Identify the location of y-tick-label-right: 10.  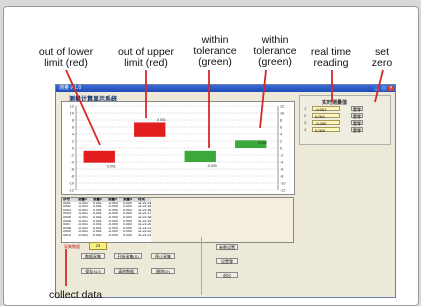
(282, 113).